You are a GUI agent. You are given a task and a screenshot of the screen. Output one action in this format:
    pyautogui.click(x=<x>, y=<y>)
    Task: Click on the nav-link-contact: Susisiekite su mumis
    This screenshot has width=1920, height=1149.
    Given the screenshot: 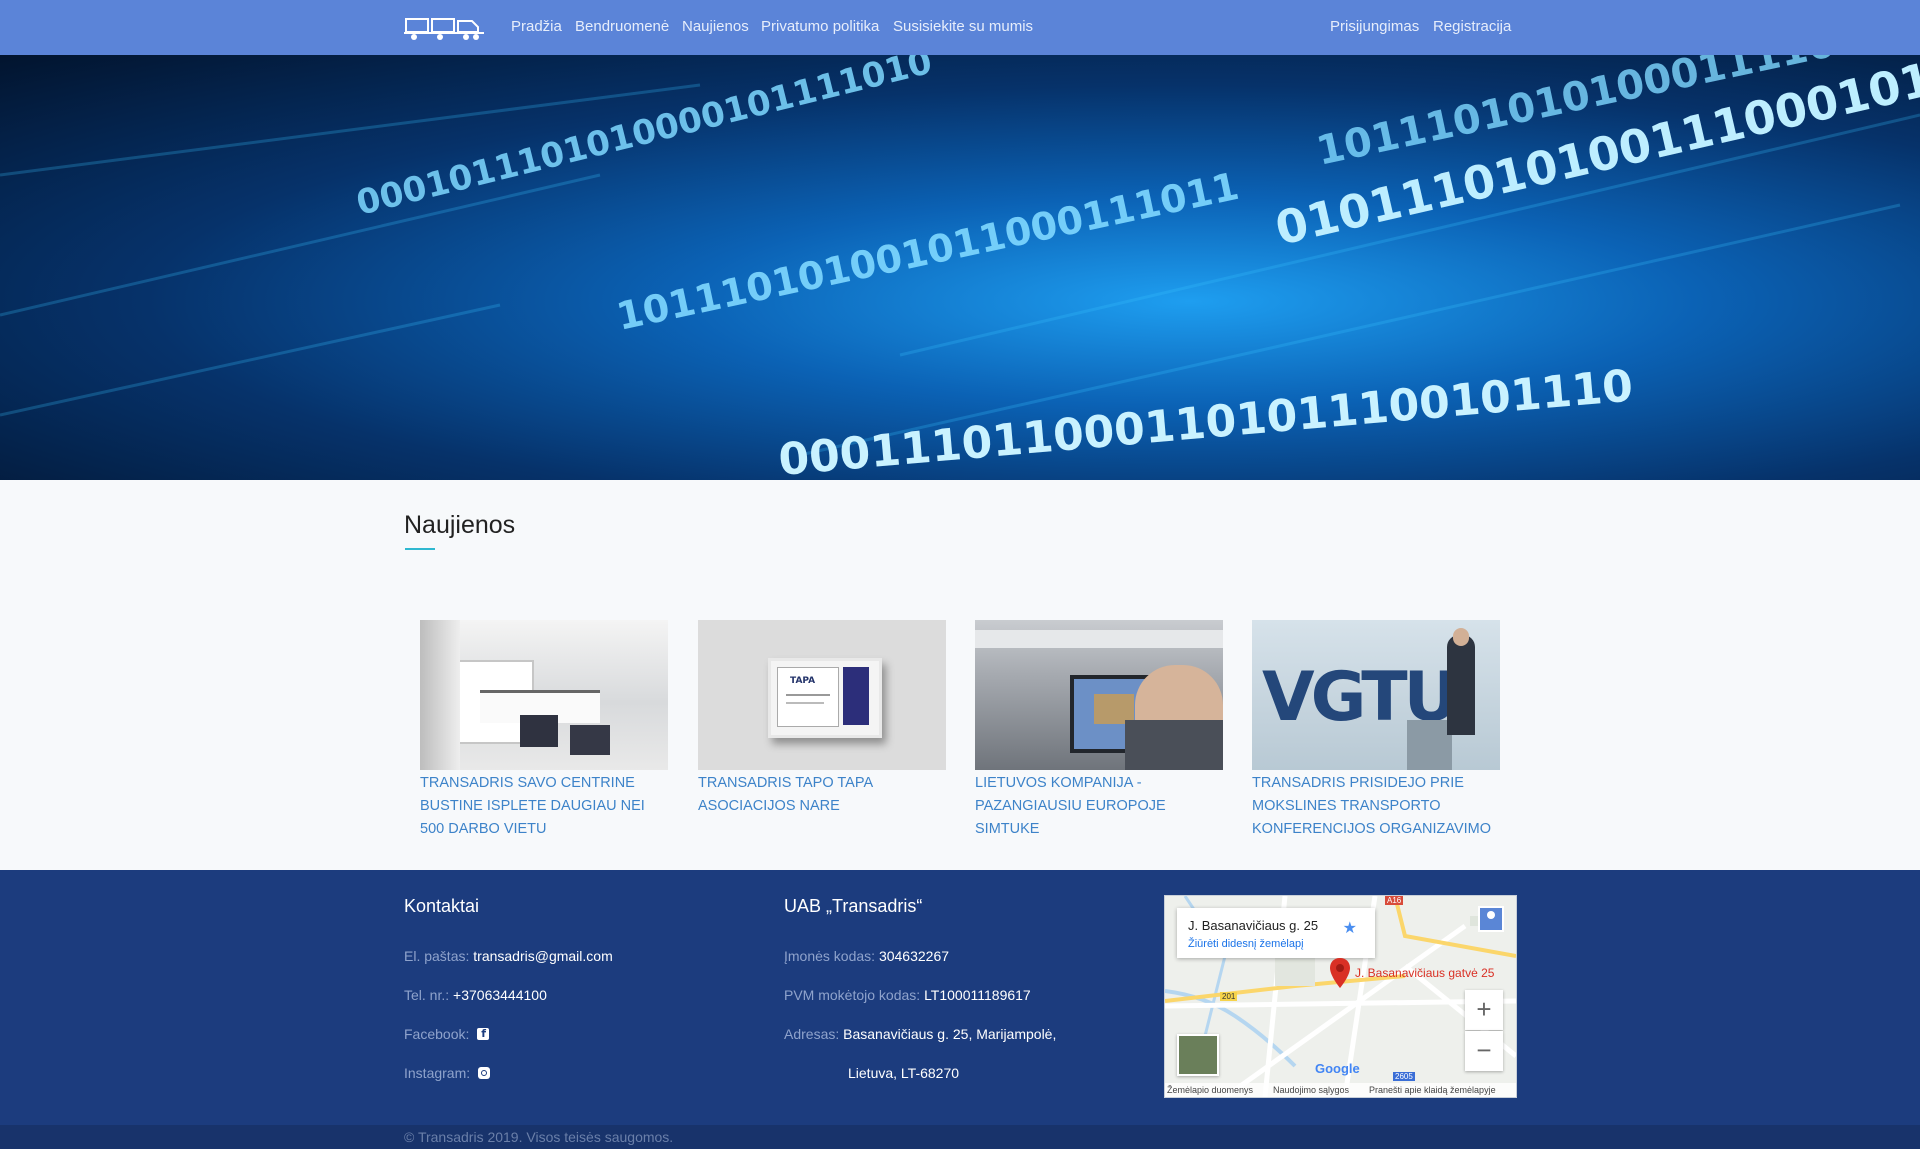 What is the action you would take?
    pyautogui.click(x=963, y=27)
    